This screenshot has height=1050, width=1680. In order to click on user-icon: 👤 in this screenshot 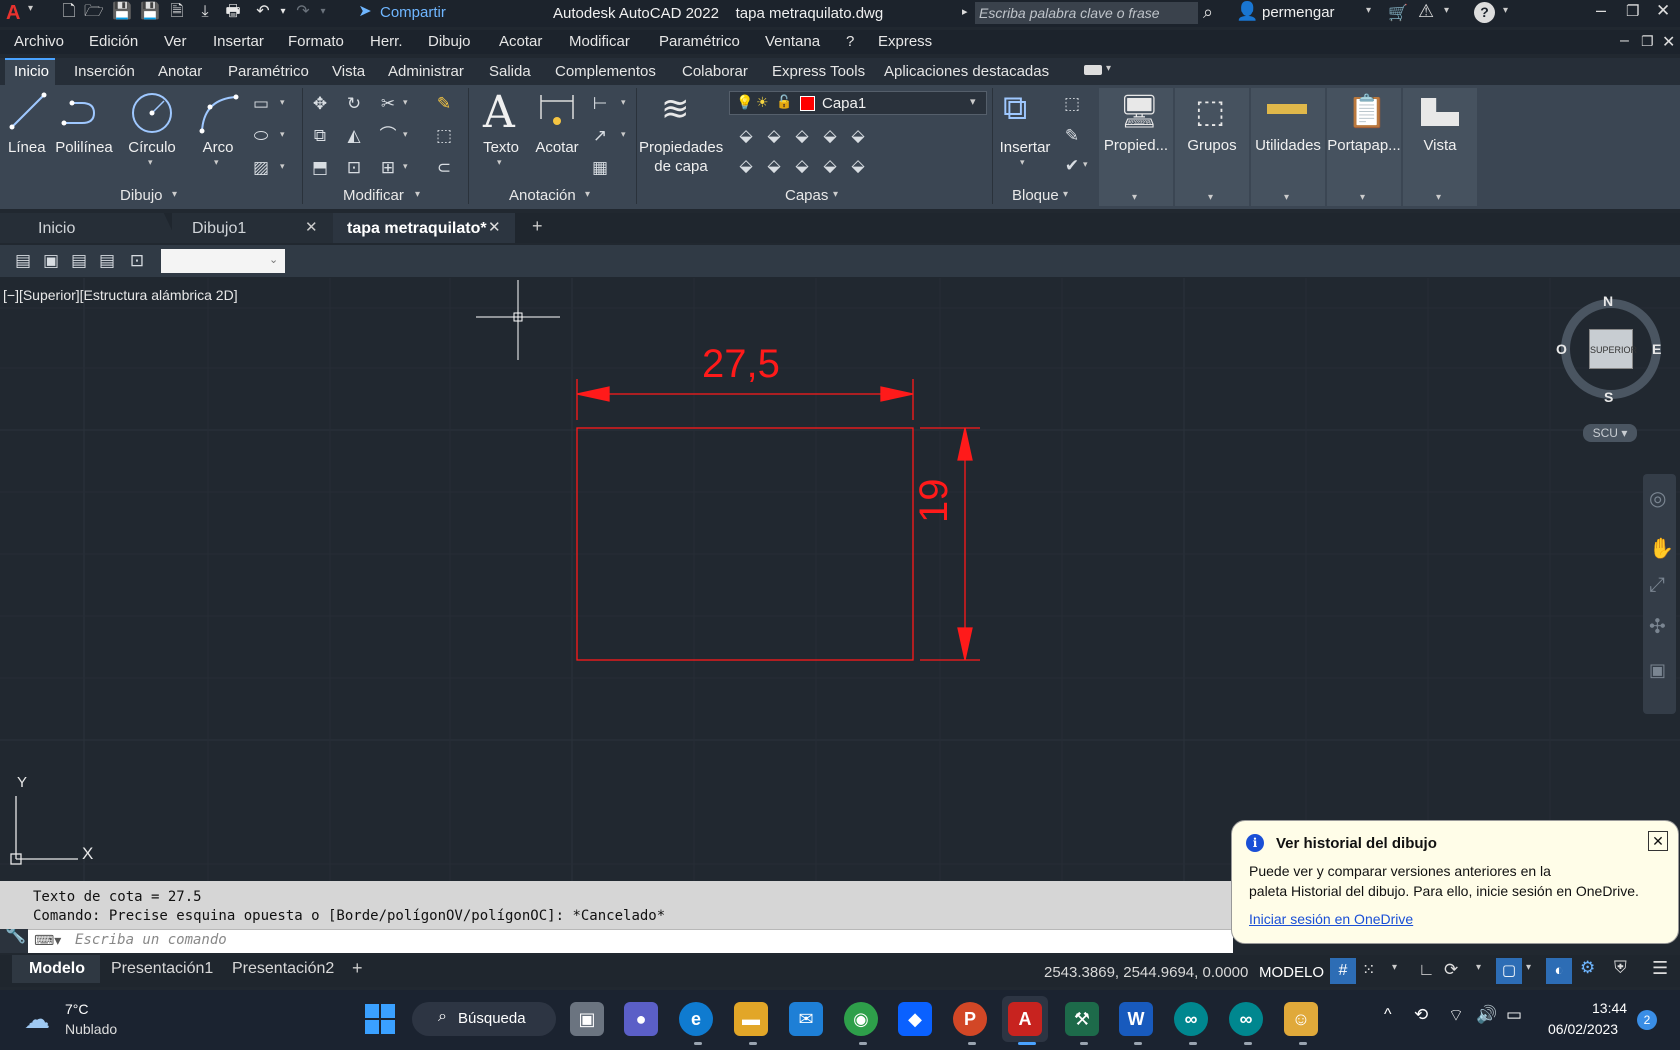, I will do `click(1247, 11)`.